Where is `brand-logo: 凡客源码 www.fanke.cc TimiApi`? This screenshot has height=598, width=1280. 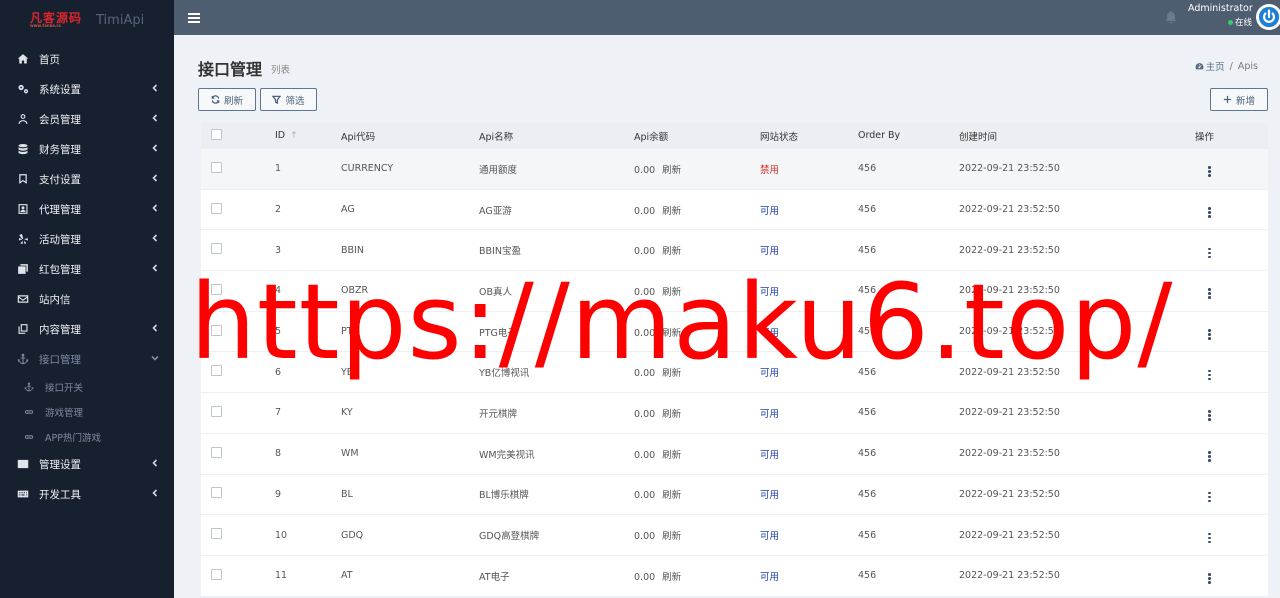 brand-logo: 凡客源码 www.fanke.cc TimiApi is located at coordinates (87, 20).